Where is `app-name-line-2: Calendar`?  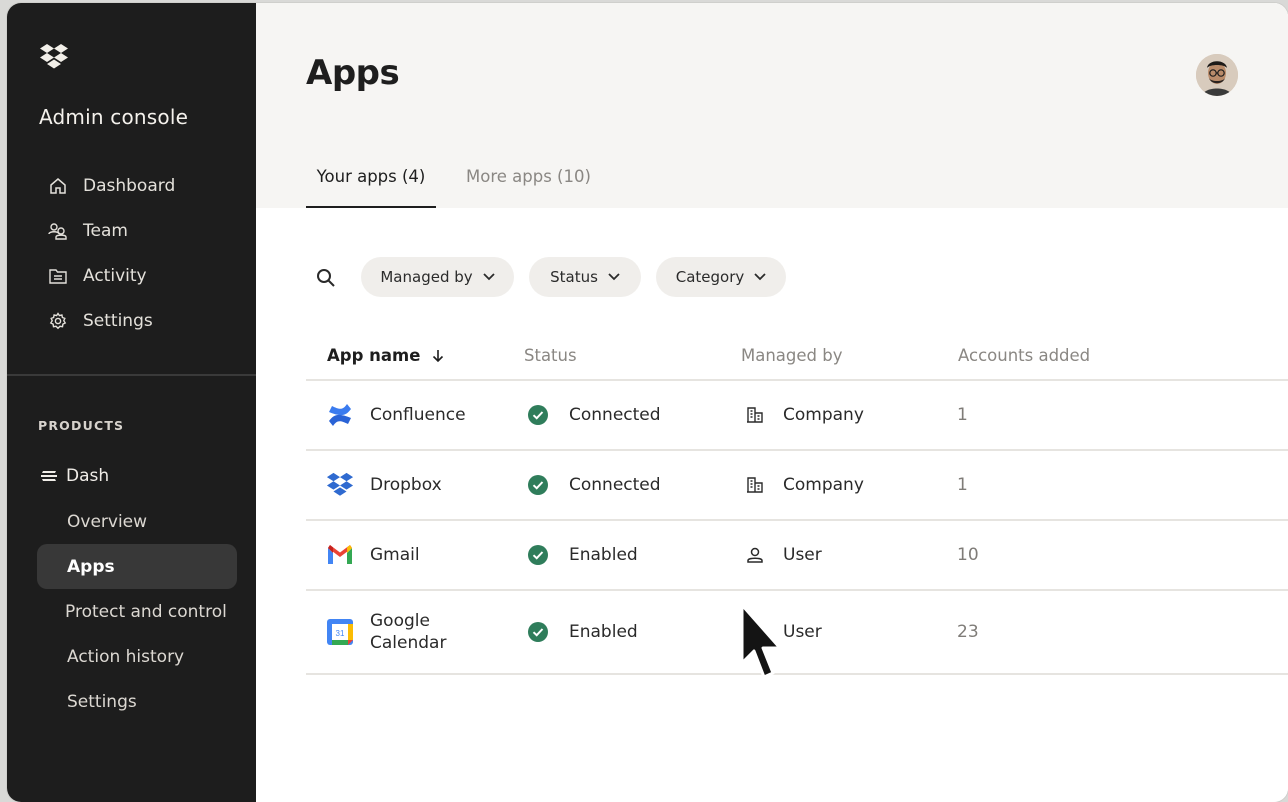 app-name-line-2: Calendar is located at coordinates (408, 643).